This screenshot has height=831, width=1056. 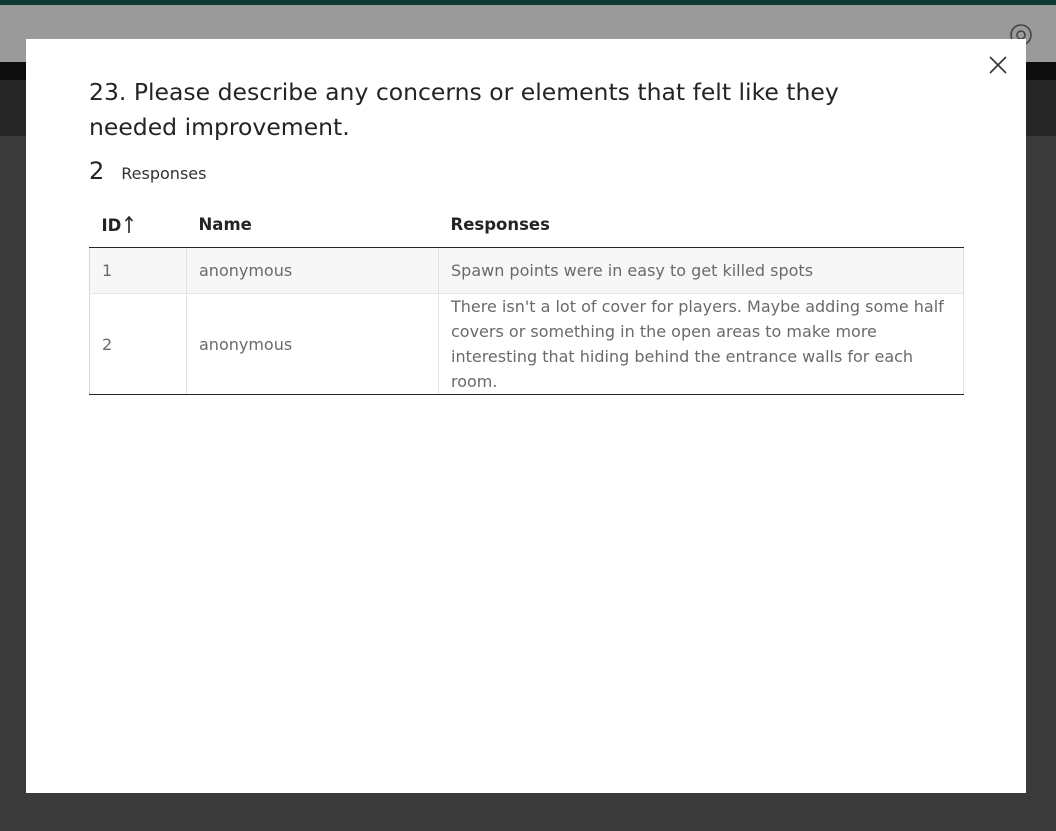 I want to click on close-button, so click(x=998, y=65).